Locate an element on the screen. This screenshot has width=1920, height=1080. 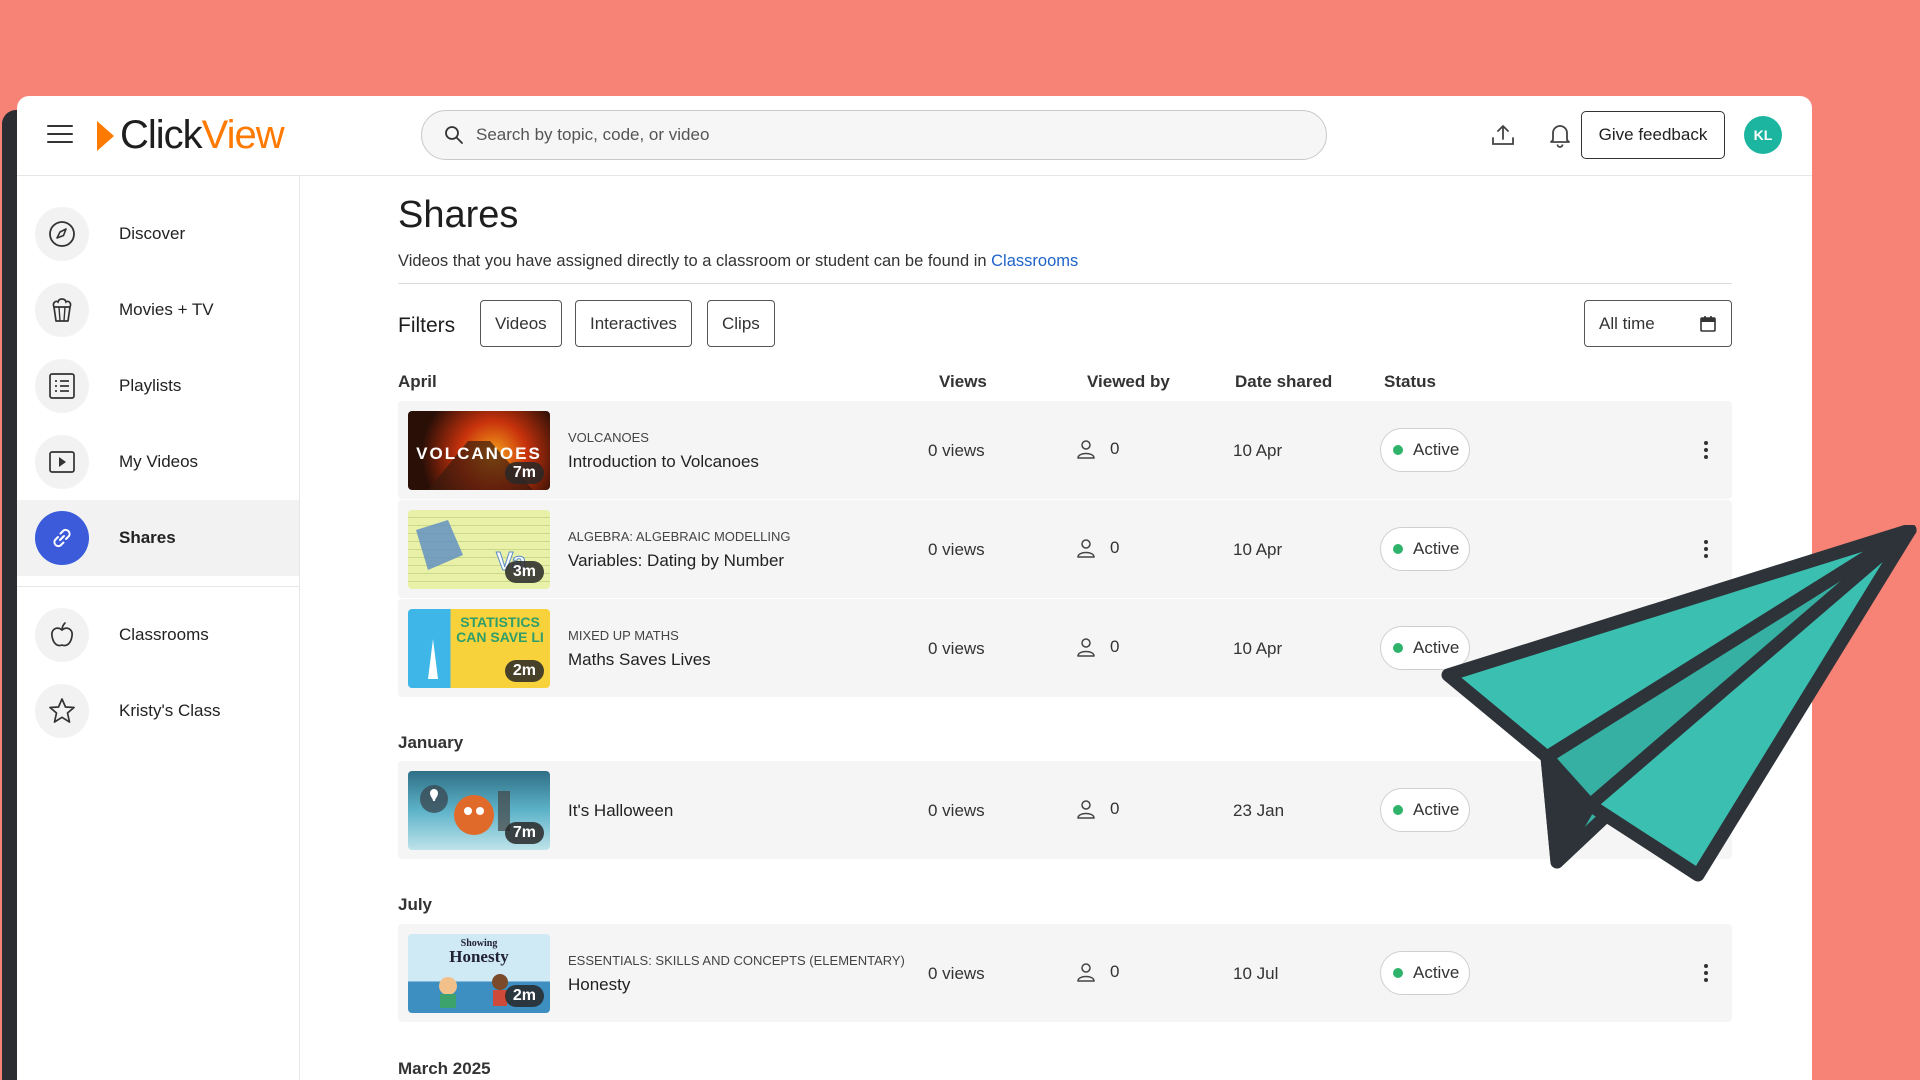
page-title: Shares is located at coordinates (458, 215).